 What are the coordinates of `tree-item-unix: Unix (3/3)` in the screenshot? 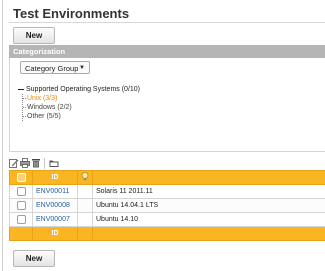 It's located at (81, 98).